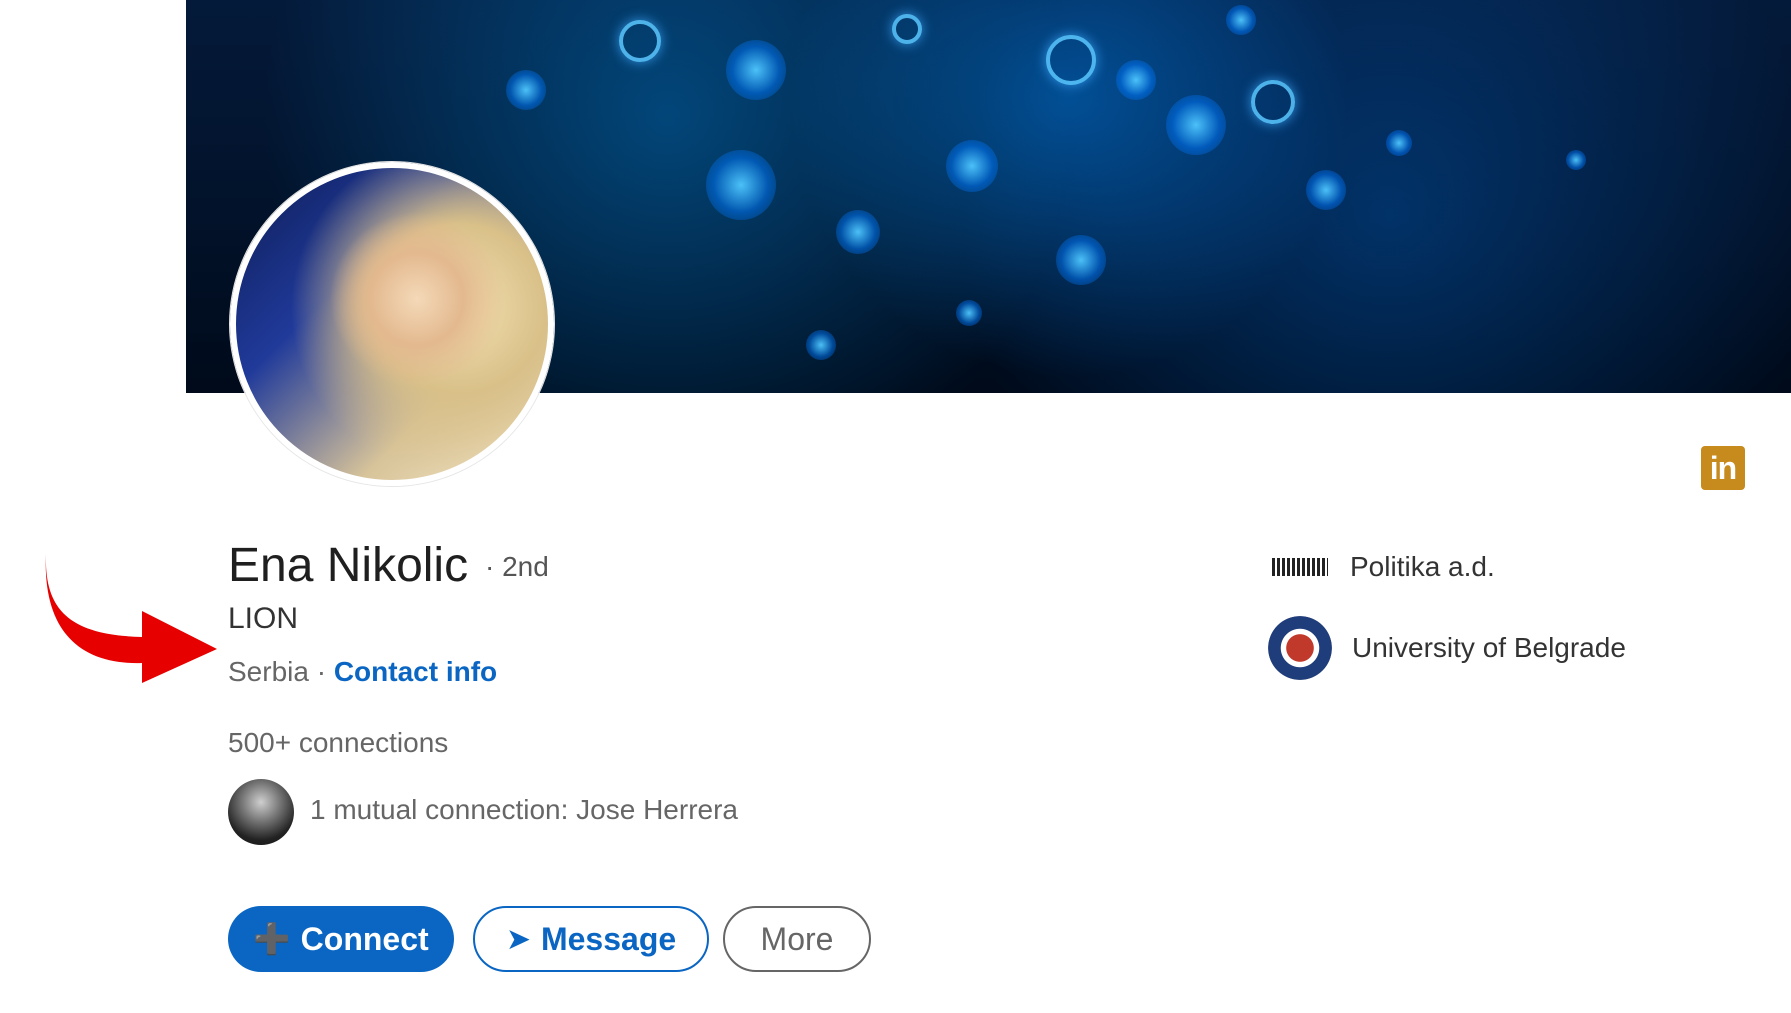 This screenshot has width=1791, height=1013. What do you see at coordinates (517, 566) in the screenshot?
I see `connection-degree: · 2nd` at bounding box center [517, 566].